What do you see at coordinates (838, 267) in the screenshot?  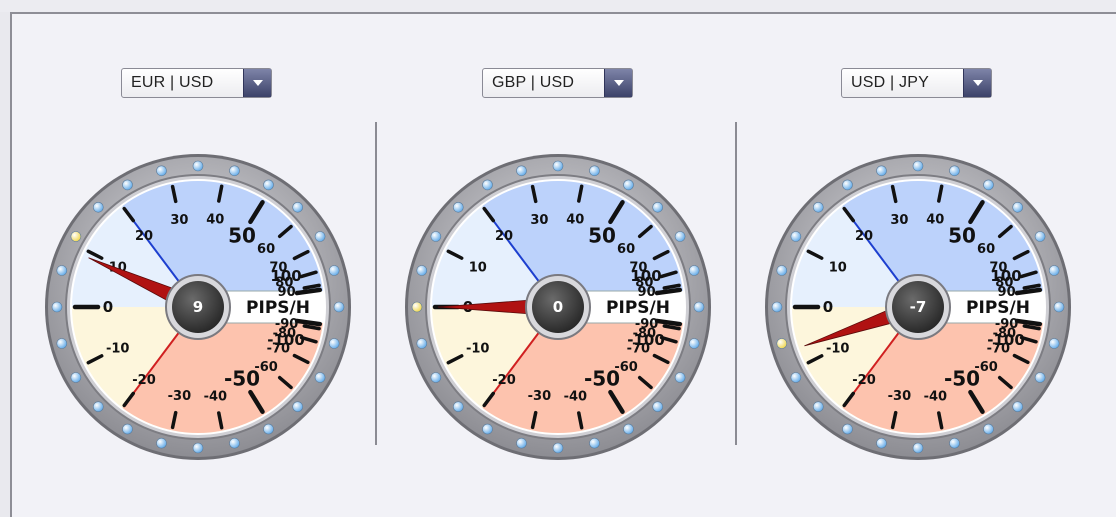 I see `scale-label: 10` at bounding box center [838, 267].